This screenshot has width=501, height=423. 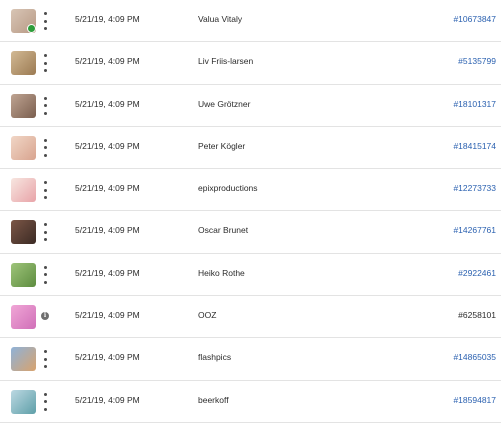 I want to click on row-name: beerkoff, so click(x=213, y=399).